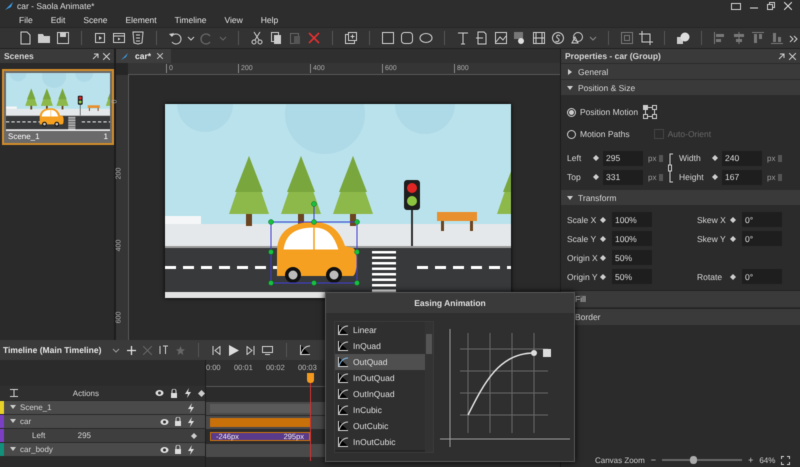 This screenshot has width=800, height=467. Describe the element at coordinates (680, 197) in the screenshot. I see `section-header: Transform` at that location.